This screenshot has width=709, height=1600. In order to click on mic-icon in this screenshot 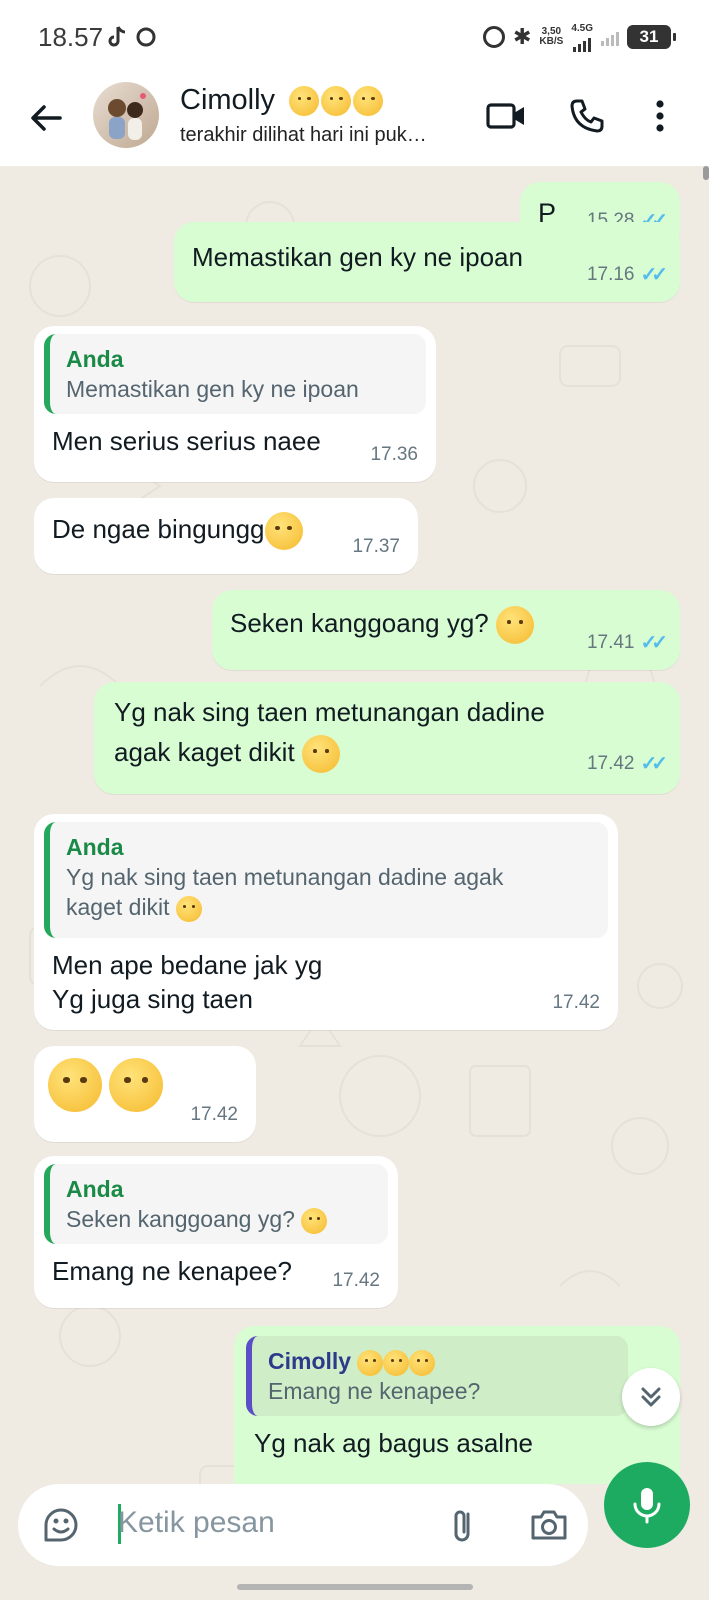, I will do `click(647, 1506)`.